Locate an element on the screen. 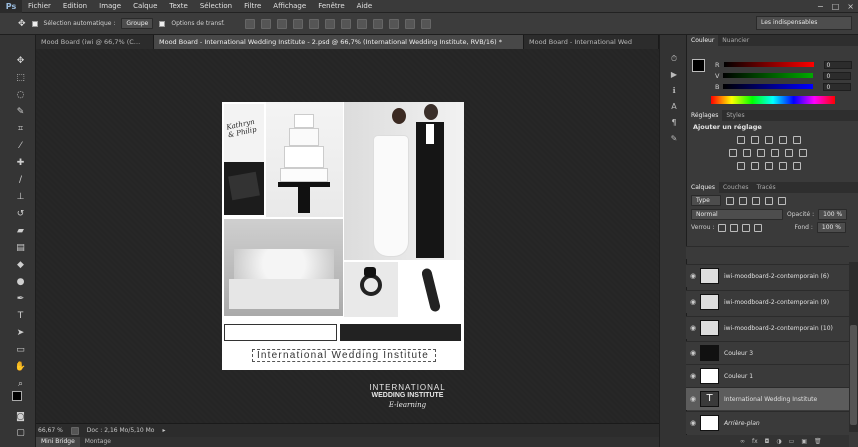  blend-mode-select: Normal is located at coordinates (737, 214).